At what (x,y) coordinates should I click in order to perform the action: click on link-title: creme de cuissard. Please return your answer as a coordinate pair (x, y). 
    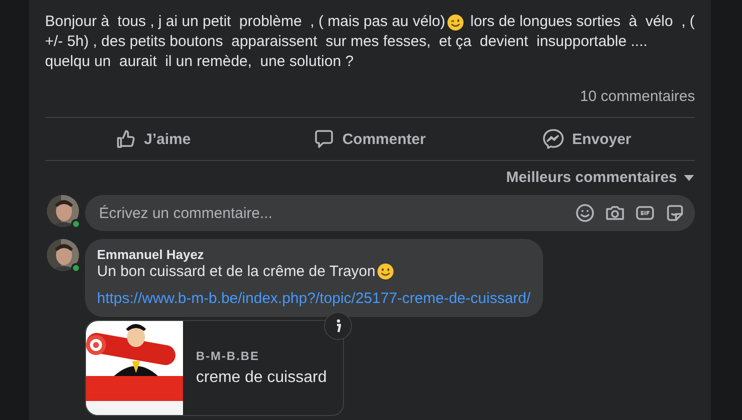
    Looking at the image, I should click on (261, 378).